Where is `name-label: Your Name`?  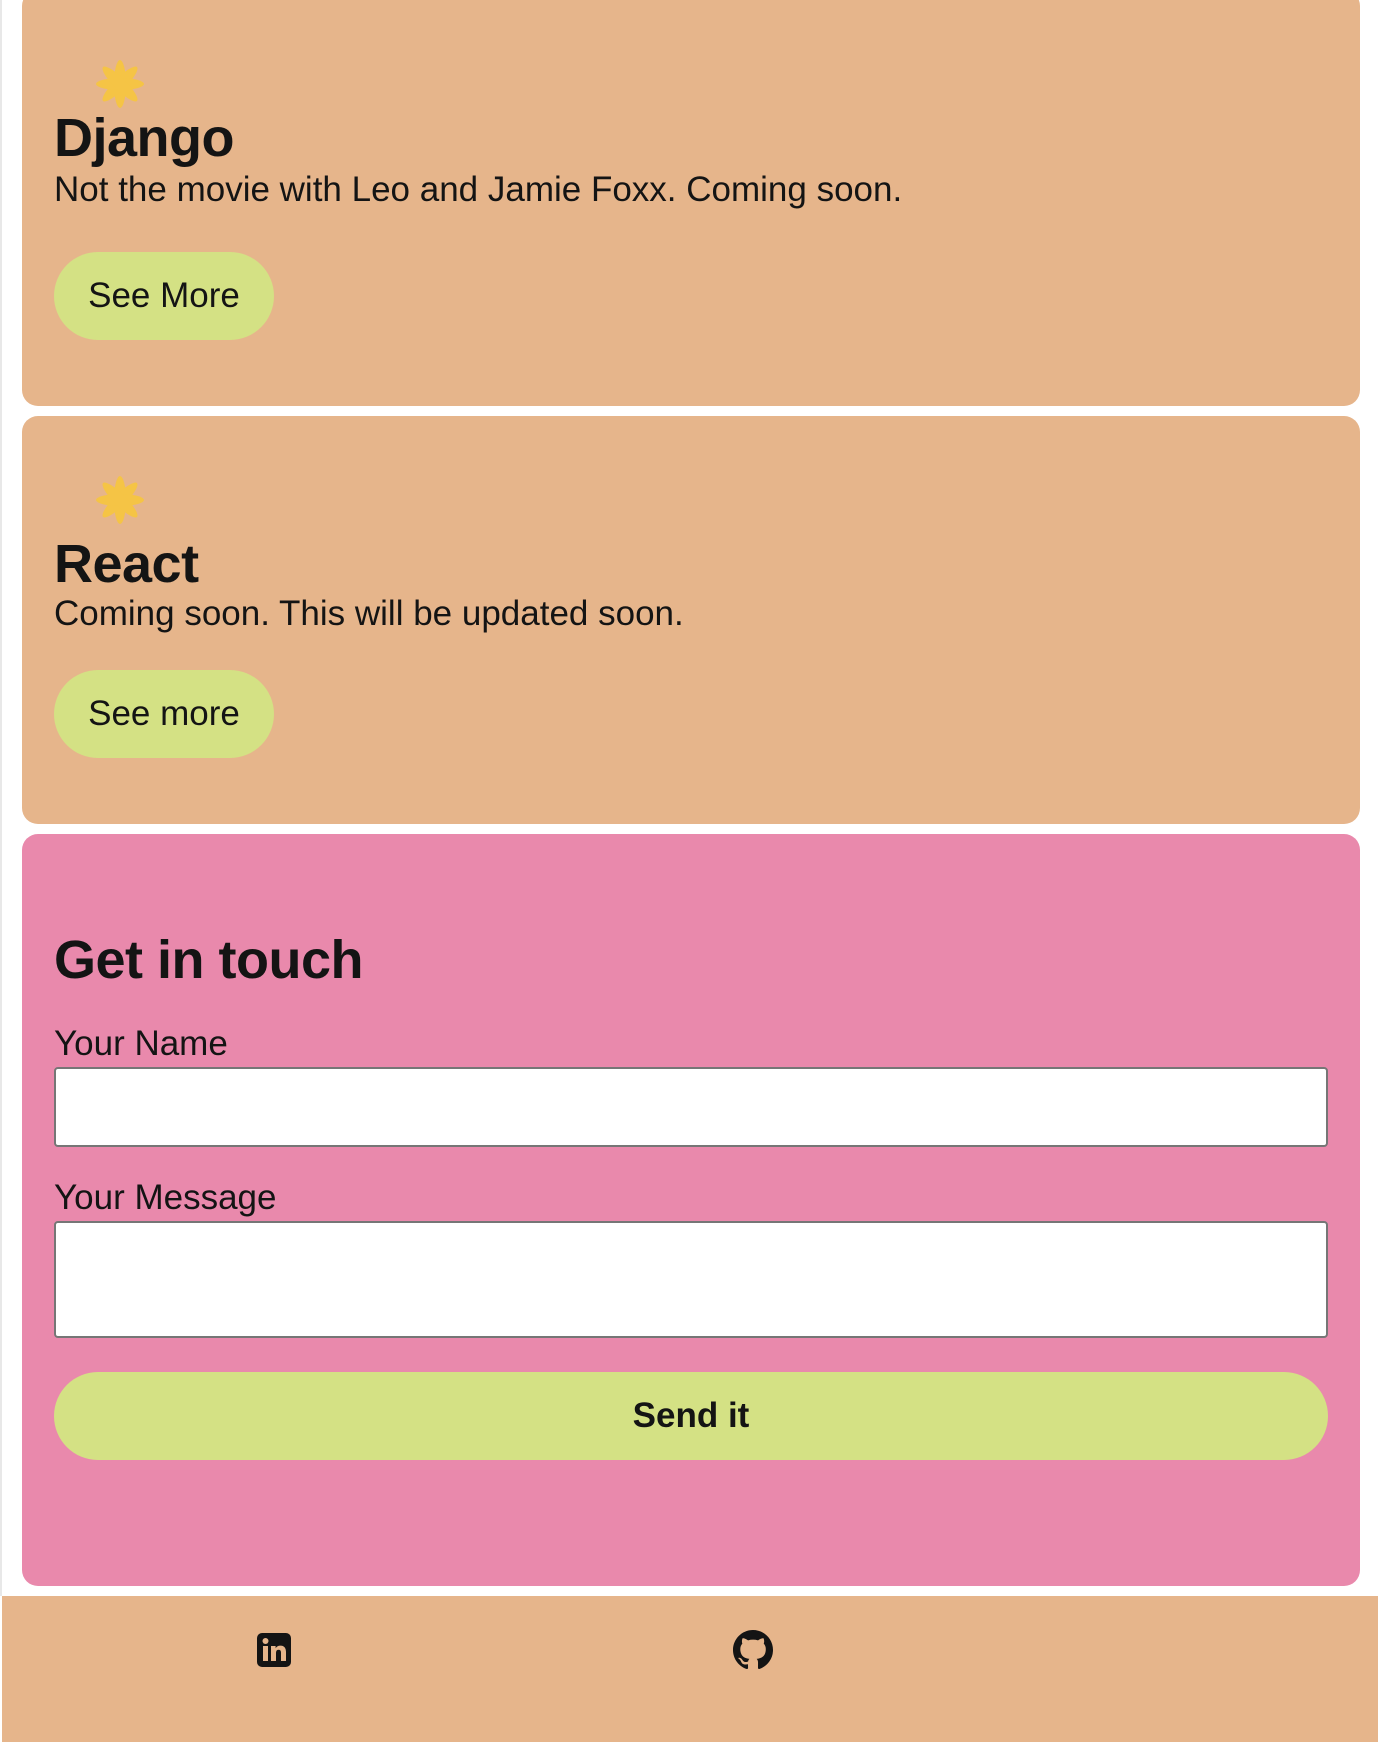 name-label: Your Name is located at coordinates (141, 1043).